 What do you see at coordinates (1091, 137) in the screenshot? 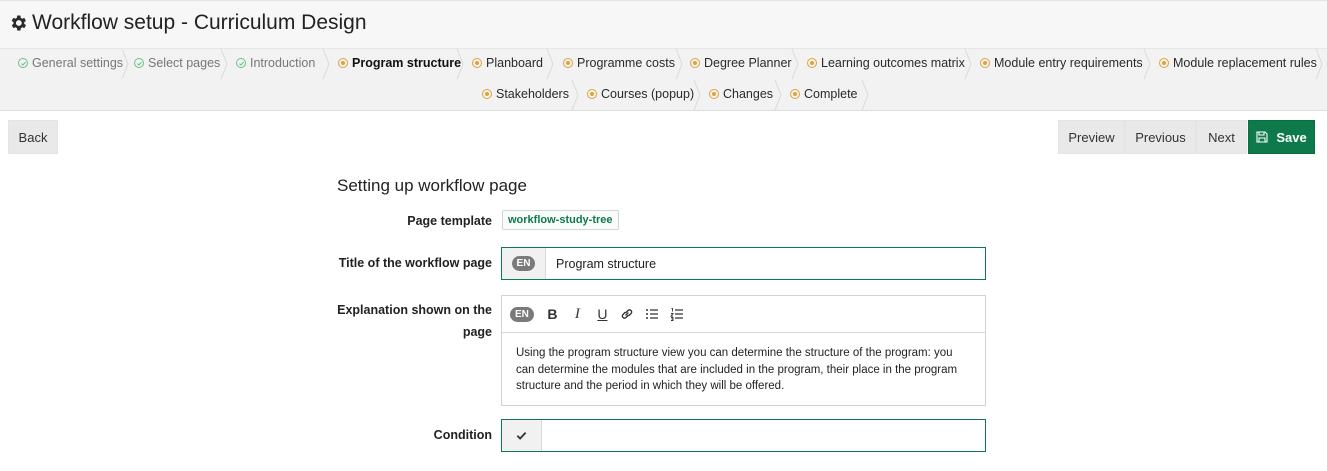
I see `preview-button: Preview` at bounding box center [1091, 137].